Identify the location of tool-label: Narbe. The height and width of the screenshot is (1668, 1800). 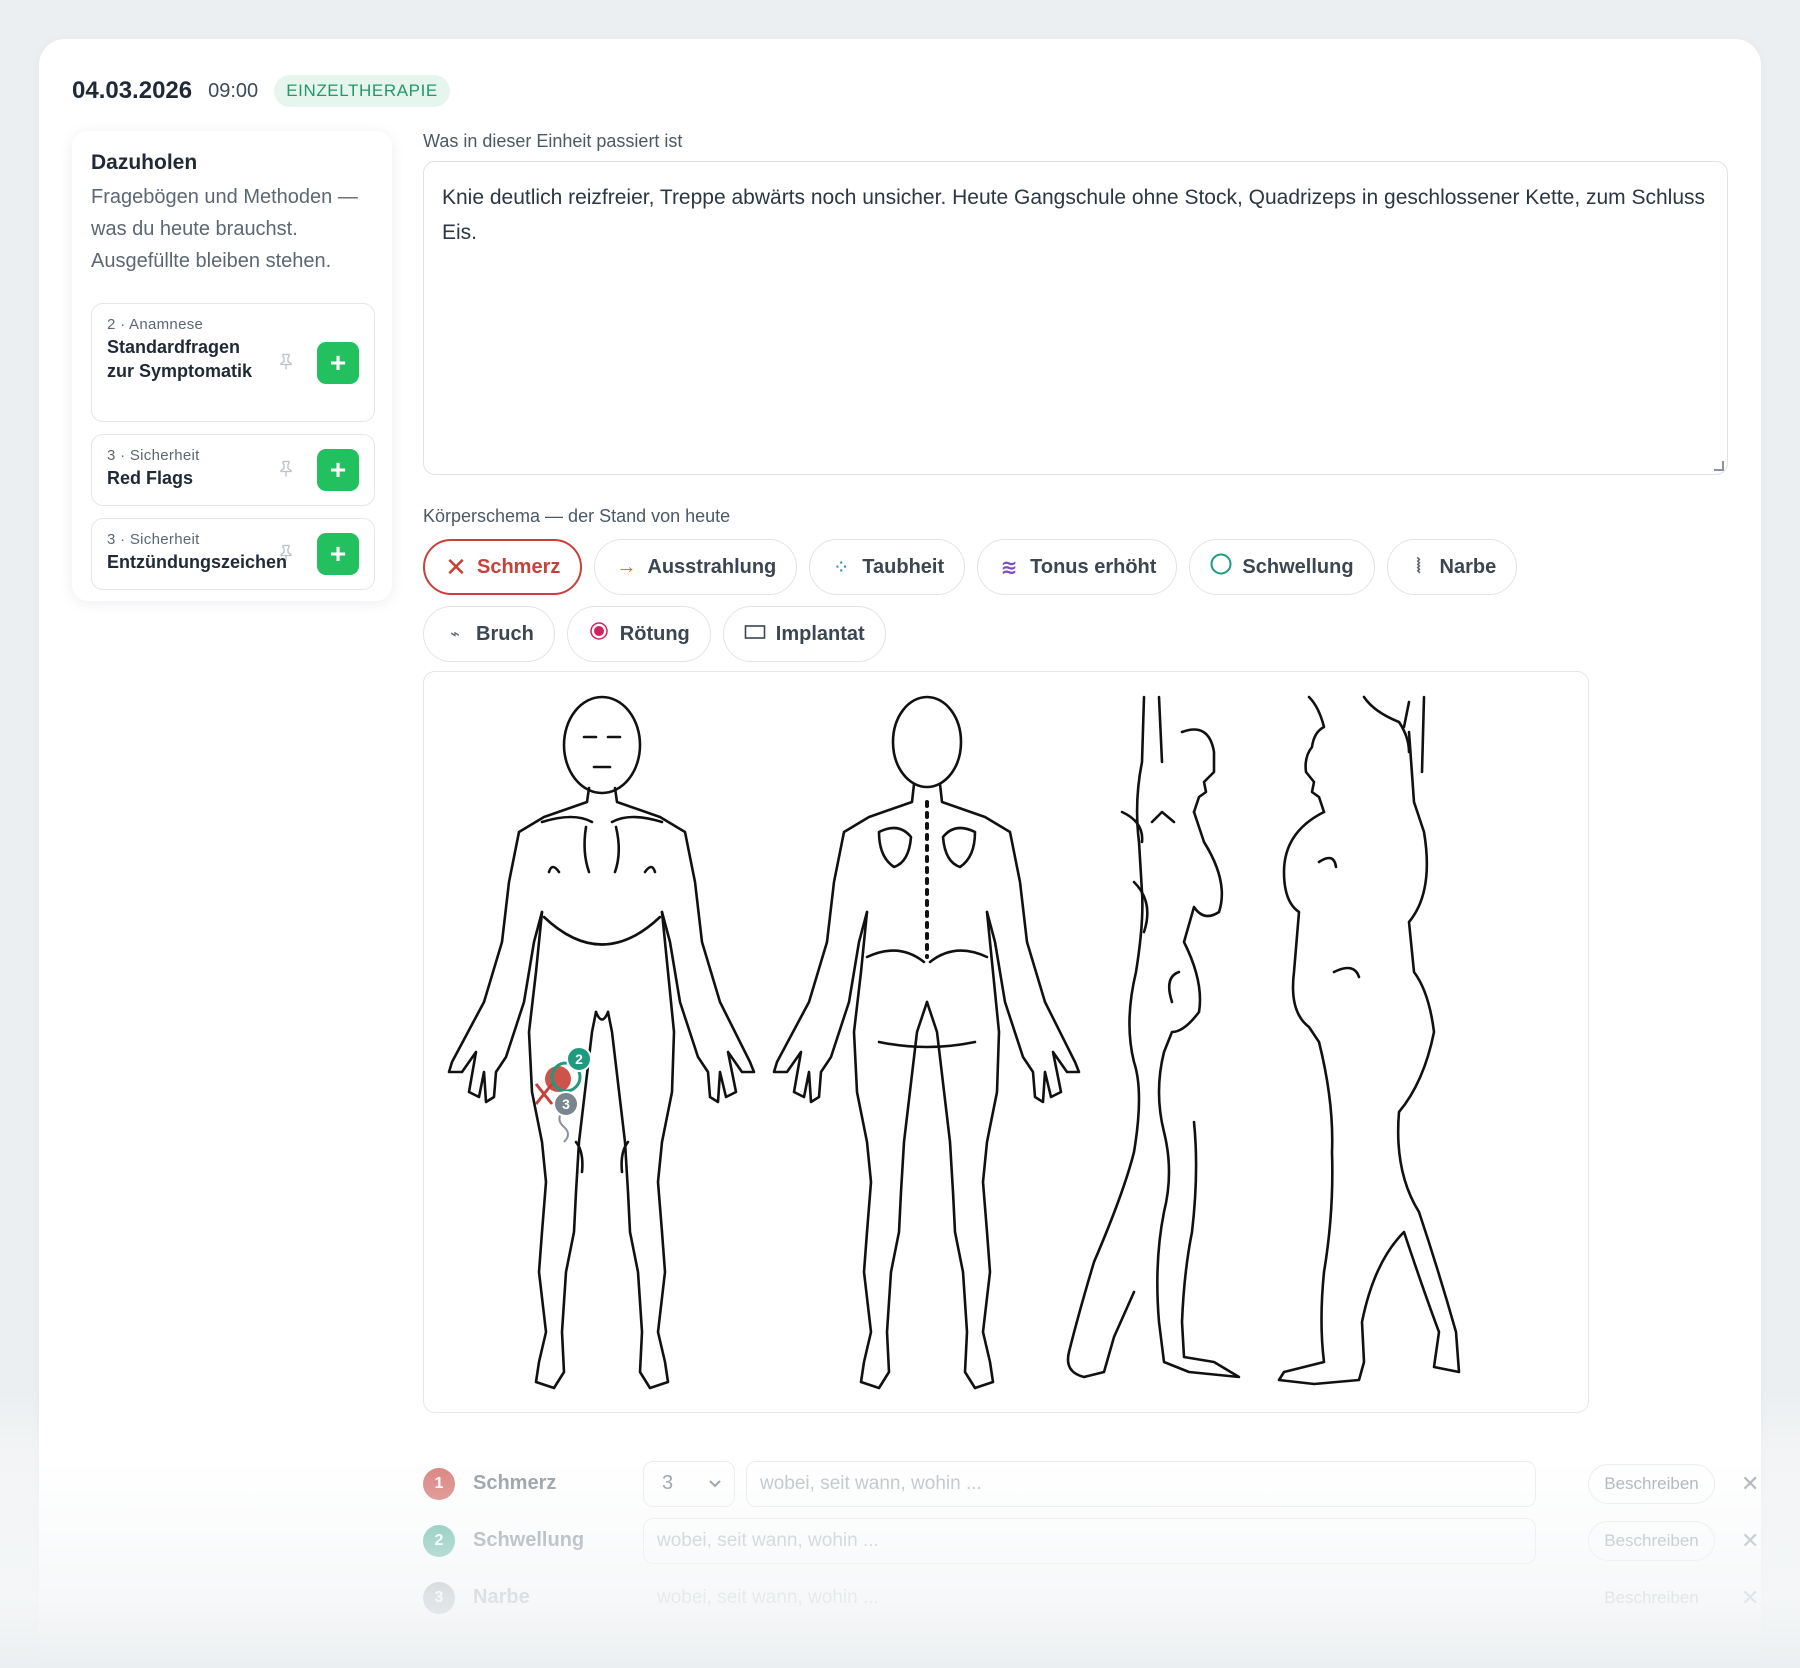
(1468, 566).